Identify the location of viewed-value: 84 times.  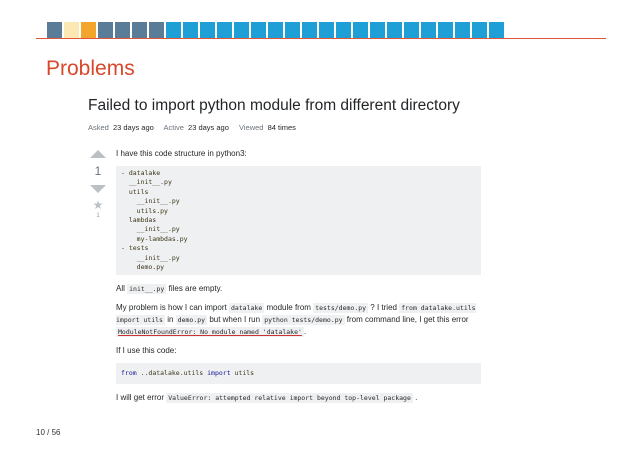
(281, 127).